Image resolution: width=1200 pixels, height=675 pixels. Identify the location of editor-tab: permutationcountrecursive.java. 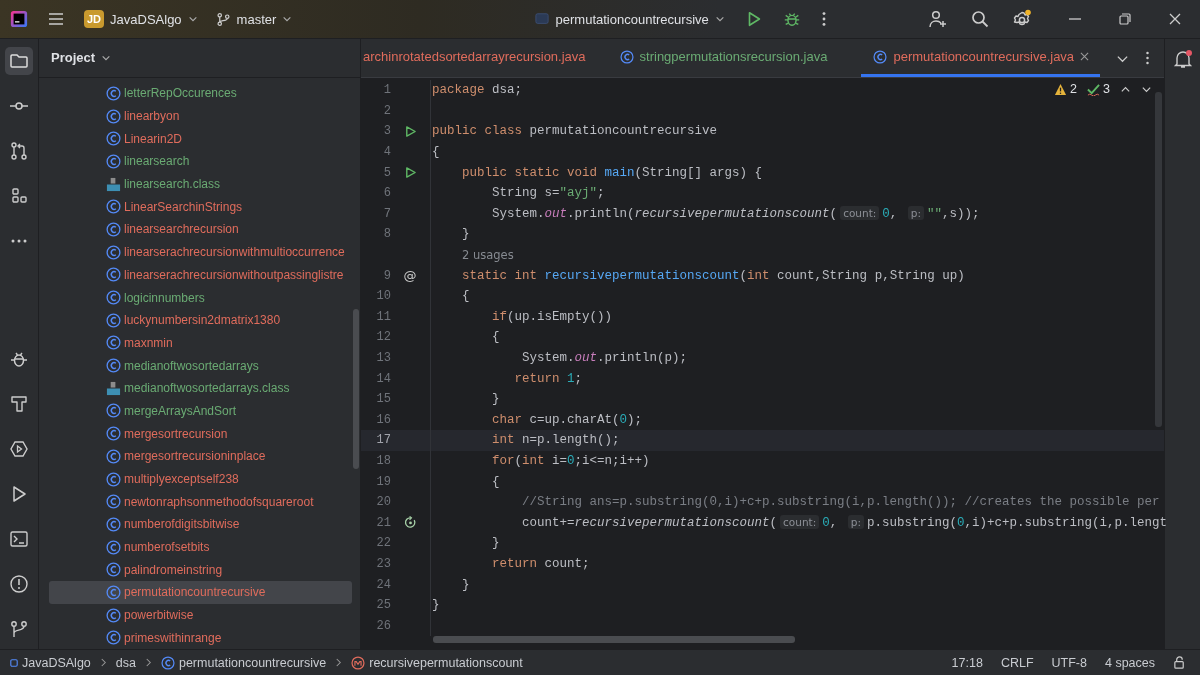
(980, 58).